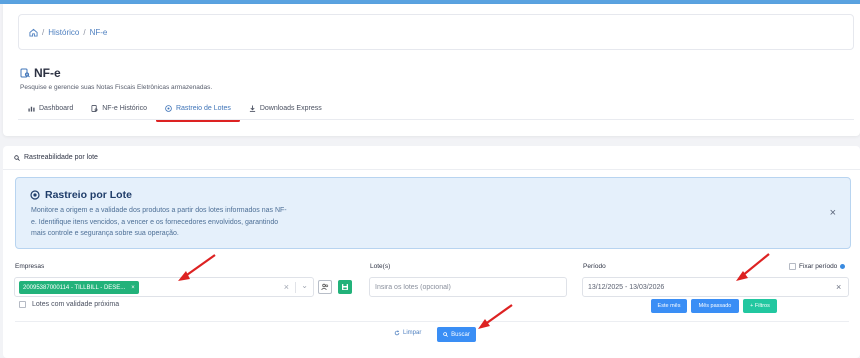 The width and height of the screenshot is (860, 358). I want to click on empresa-chip: 20095387000114 - TILLBILL - DESE... ×, so click(79, 287).